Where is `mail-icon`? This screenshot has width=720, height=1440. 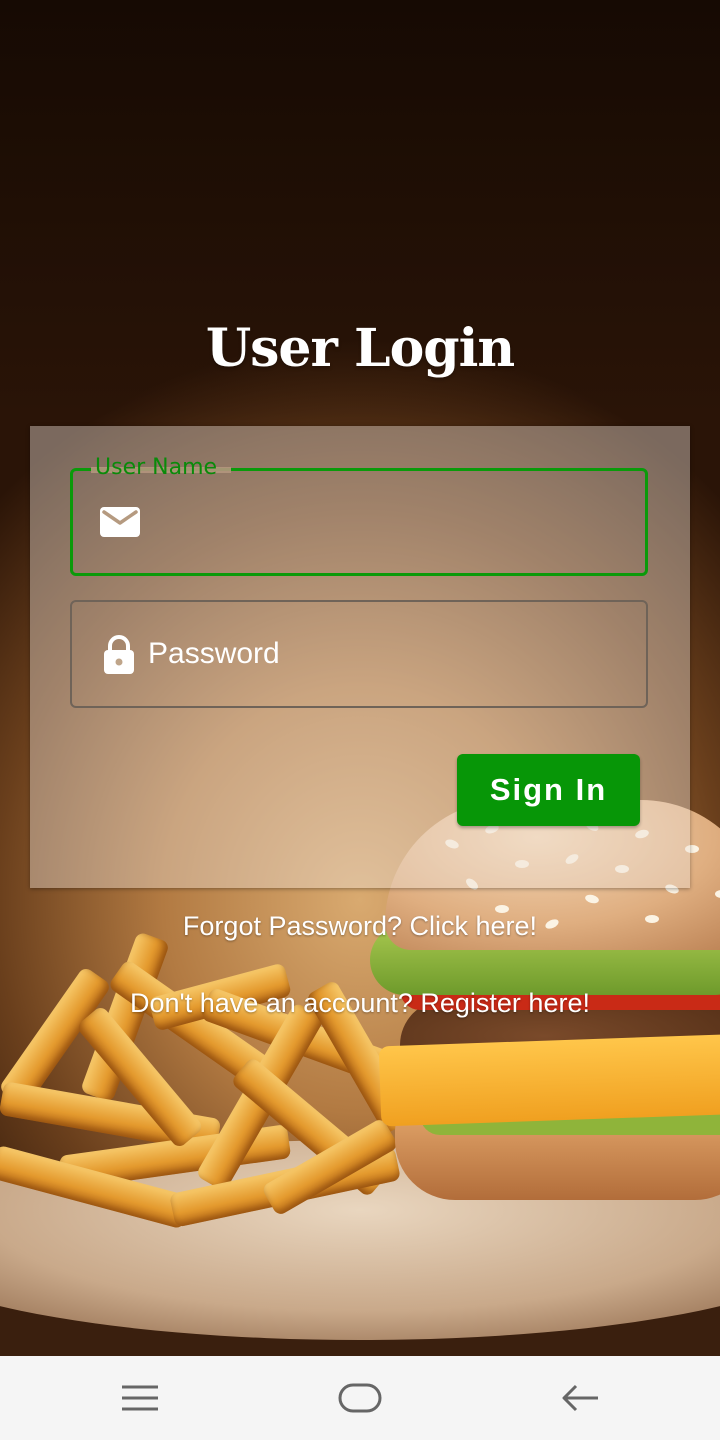
mail-icon is located at coordinates (120, 522).